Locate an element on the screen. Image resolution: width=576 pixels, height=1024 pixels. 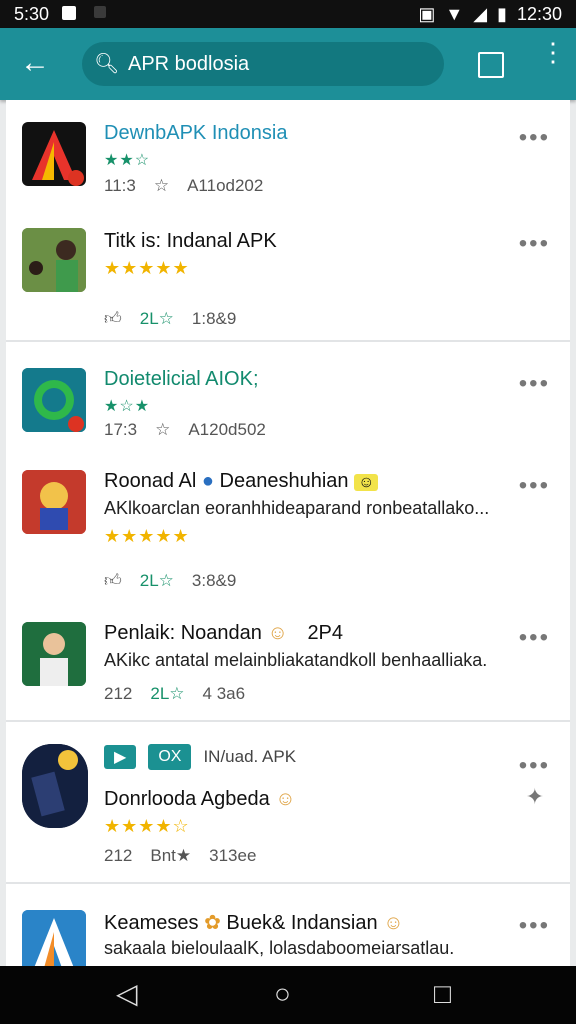
app-bar: ← 🔍︎ APR bodlosia ⋮ is located at coordinates (288, 64).